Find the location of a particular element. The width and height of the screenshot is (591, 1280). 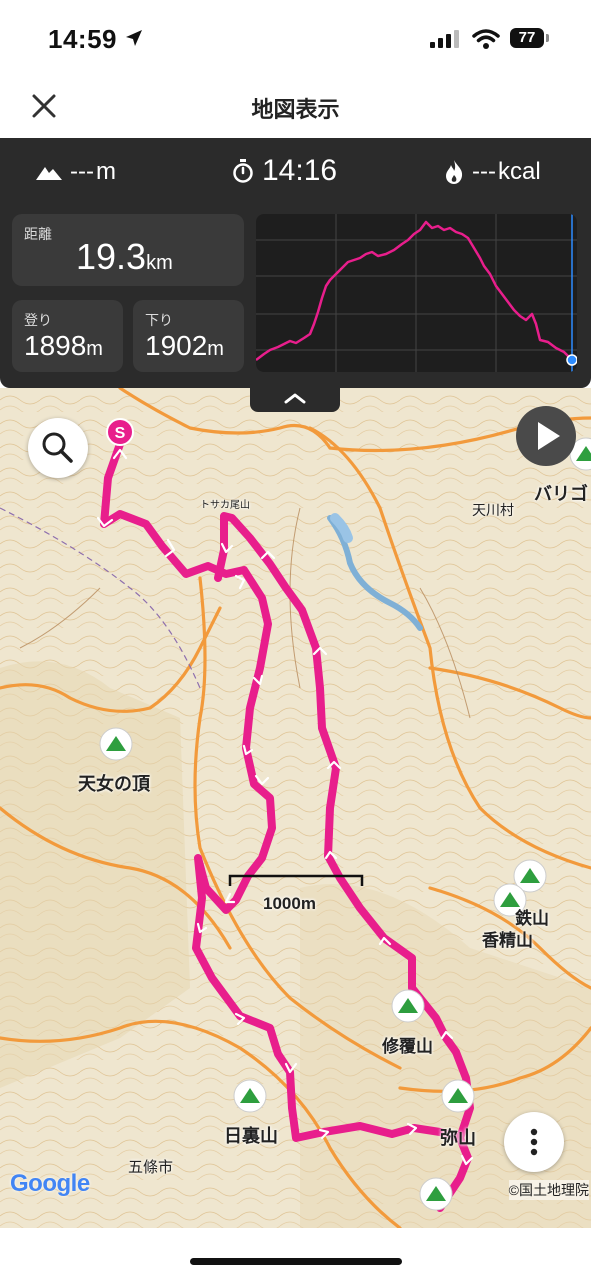

page-title: 地図表示 is located at coordinates (295, 109).